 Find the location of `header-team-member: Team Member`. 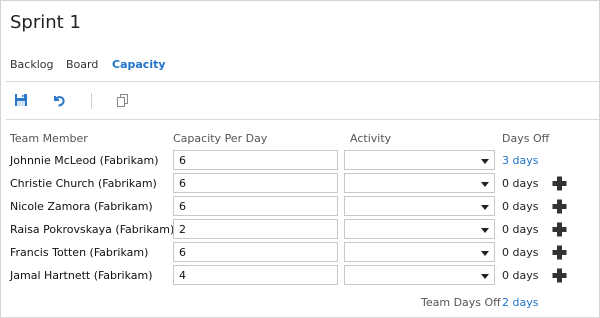

header-team-member: Team Member is located at coordinates (49, 138).